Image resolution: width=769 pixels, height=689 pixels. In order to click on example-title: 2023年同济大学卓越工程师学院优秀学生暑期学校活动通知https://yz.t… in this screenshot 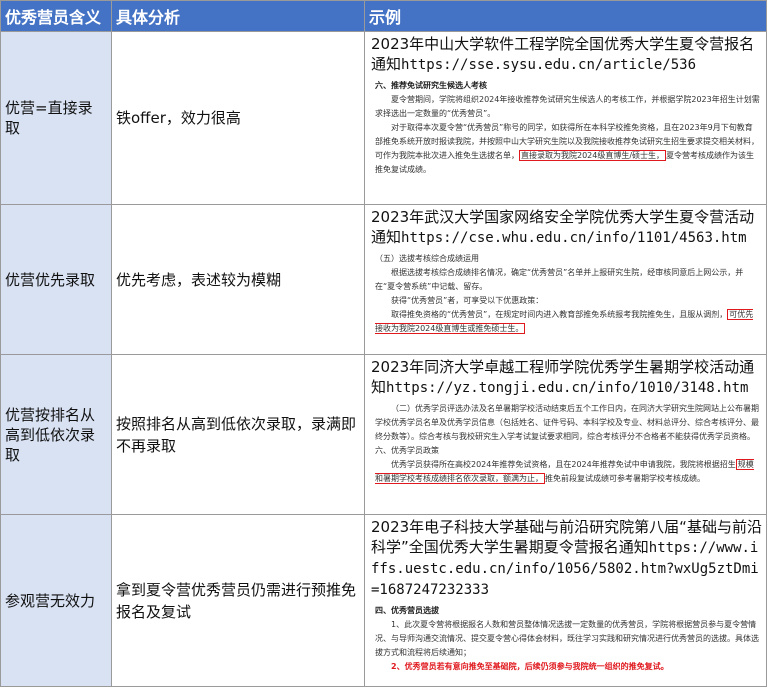, I will do `click(565, 376)`.